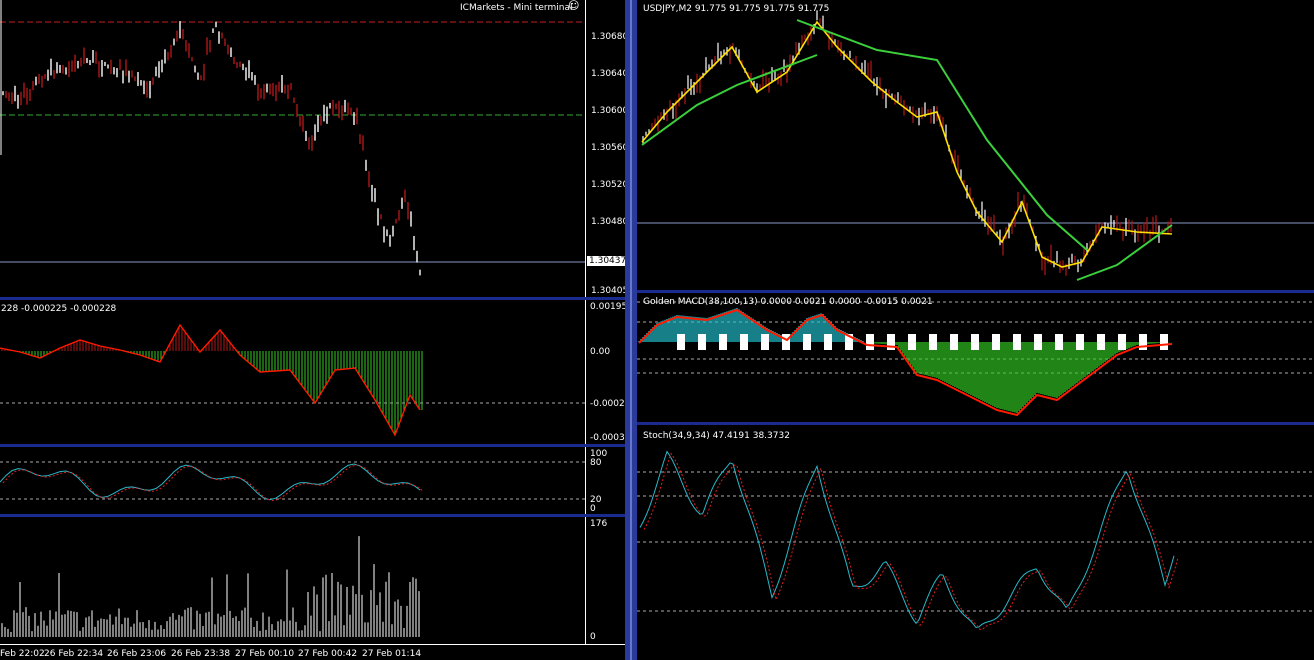 This screenshot has width=1314, height=660. What do you see at coordinates (585, 148) in the screenshot?
I see `left-price-axis-line` at bounding box center [585, 148].